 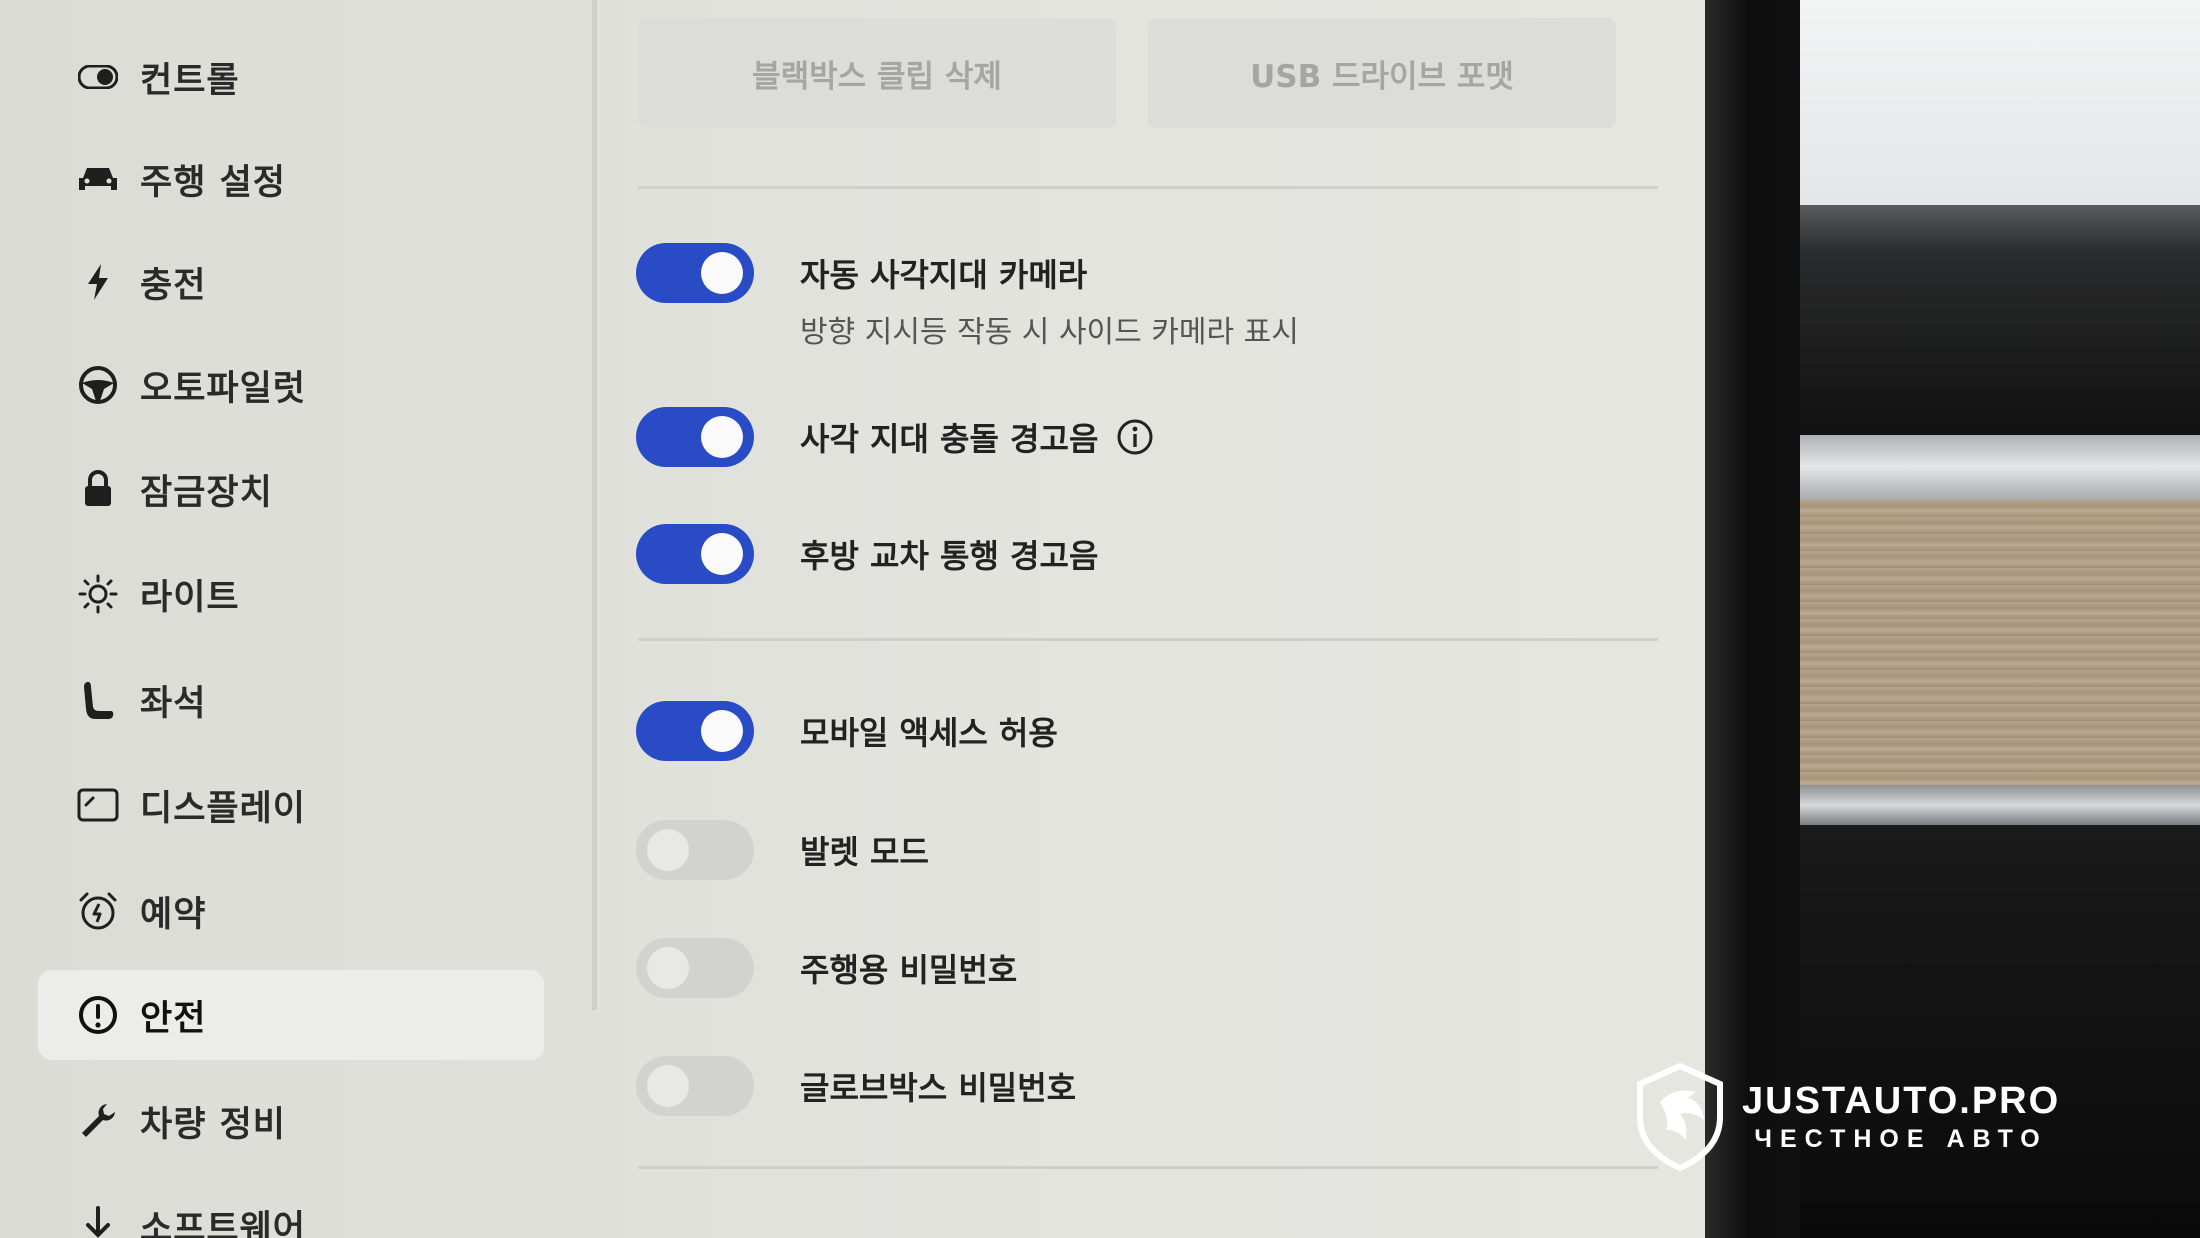 I want to click on sidebar-item-label: 안전, so click(x=173, y=1018).